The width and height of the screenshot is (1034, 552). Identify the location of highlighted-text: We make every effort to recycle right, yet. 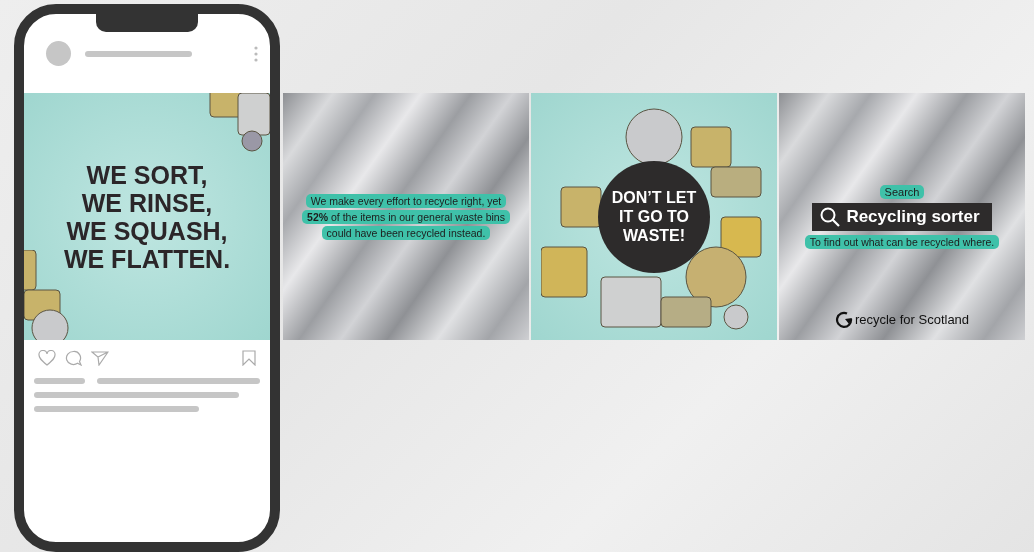
(406, 200).